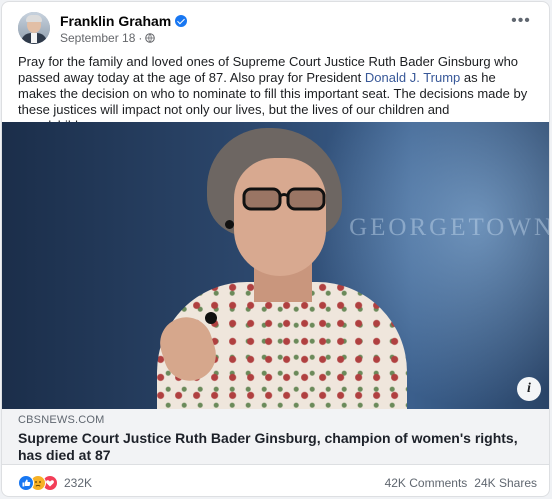 This screenshot has height=499, width=552. What do you see at coordinates (26, 483) in the screenshot?
I see `like-icon` at bounding box center [26, 483].